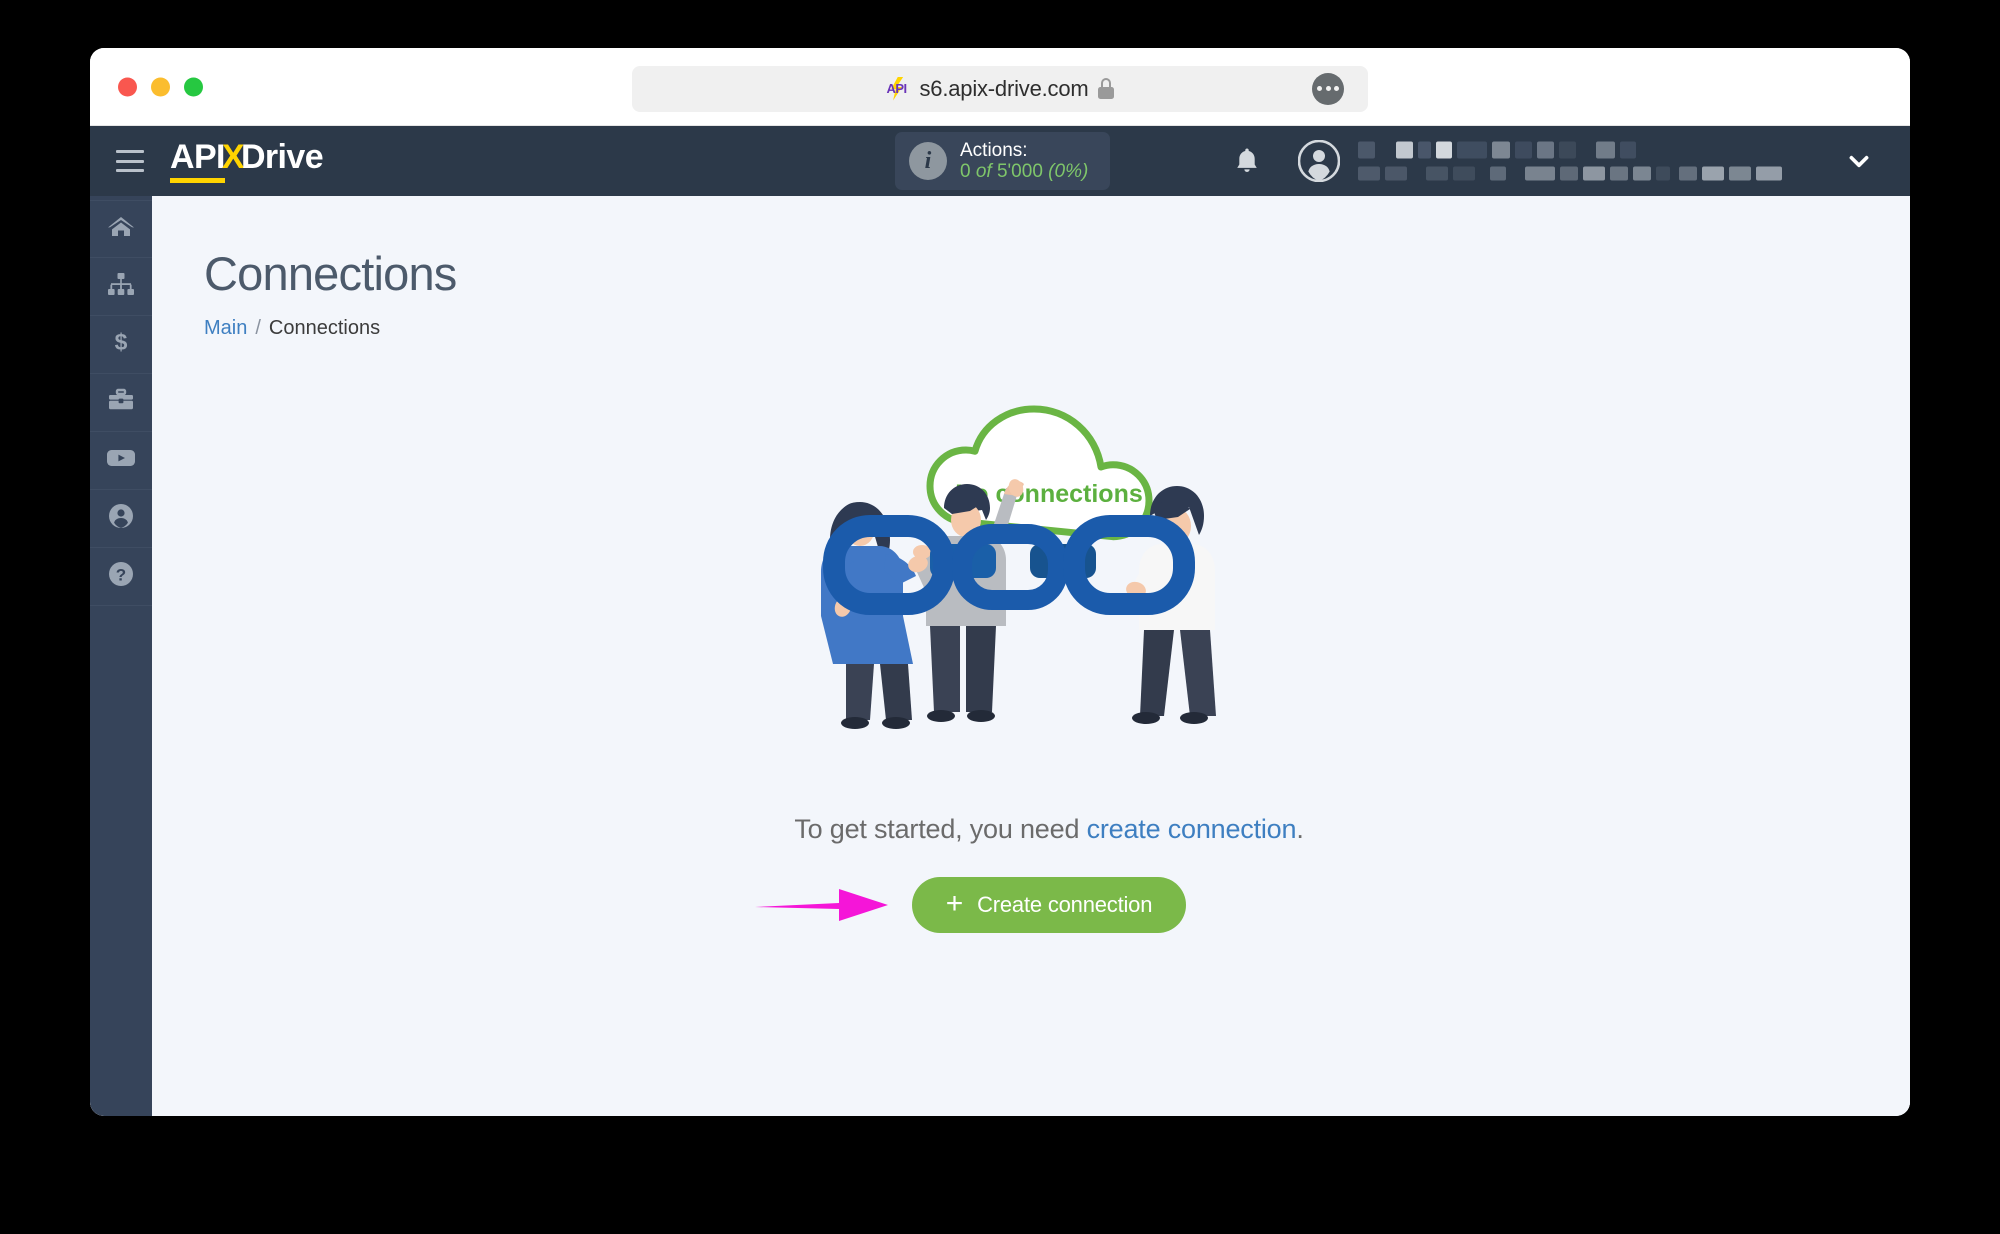 Image resolution: width=2000 pixels, height=1234 pixels. I want to click on site-favicon-icon: API, so click(898, 88).